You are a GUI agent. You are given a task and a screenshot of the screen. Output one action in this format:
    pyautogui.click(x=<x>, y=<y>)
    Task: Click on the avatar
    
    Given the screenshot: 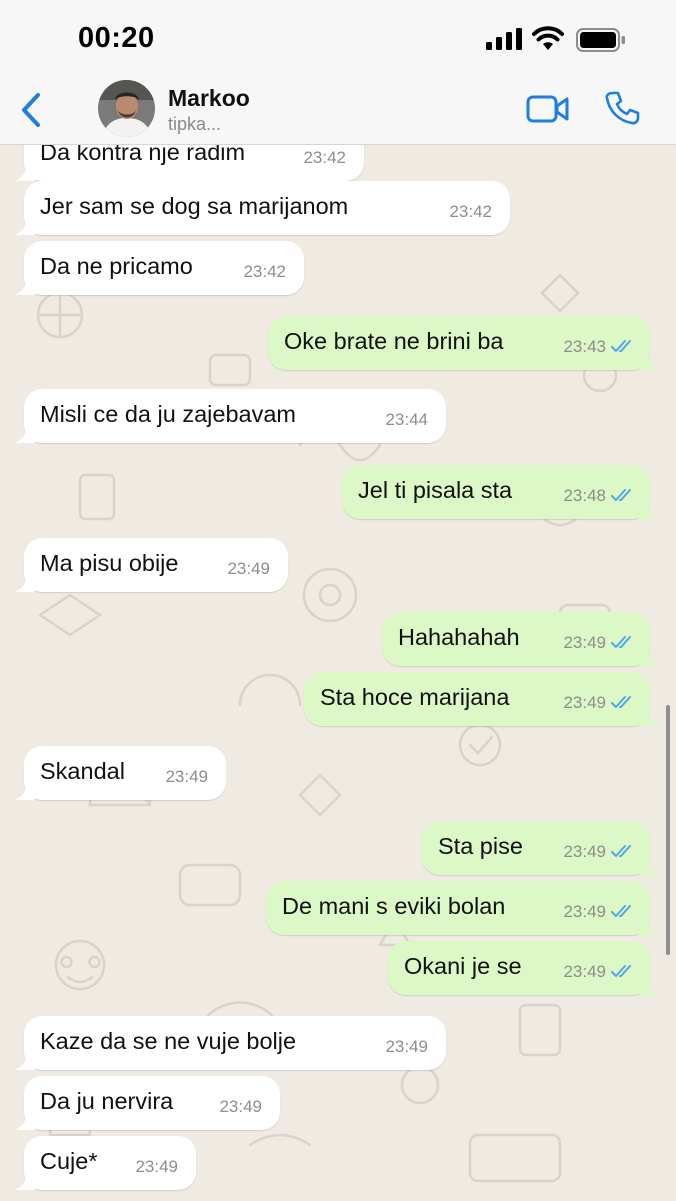 What is the action you would take?
    pyautogui.click(x=126, y=108)
    